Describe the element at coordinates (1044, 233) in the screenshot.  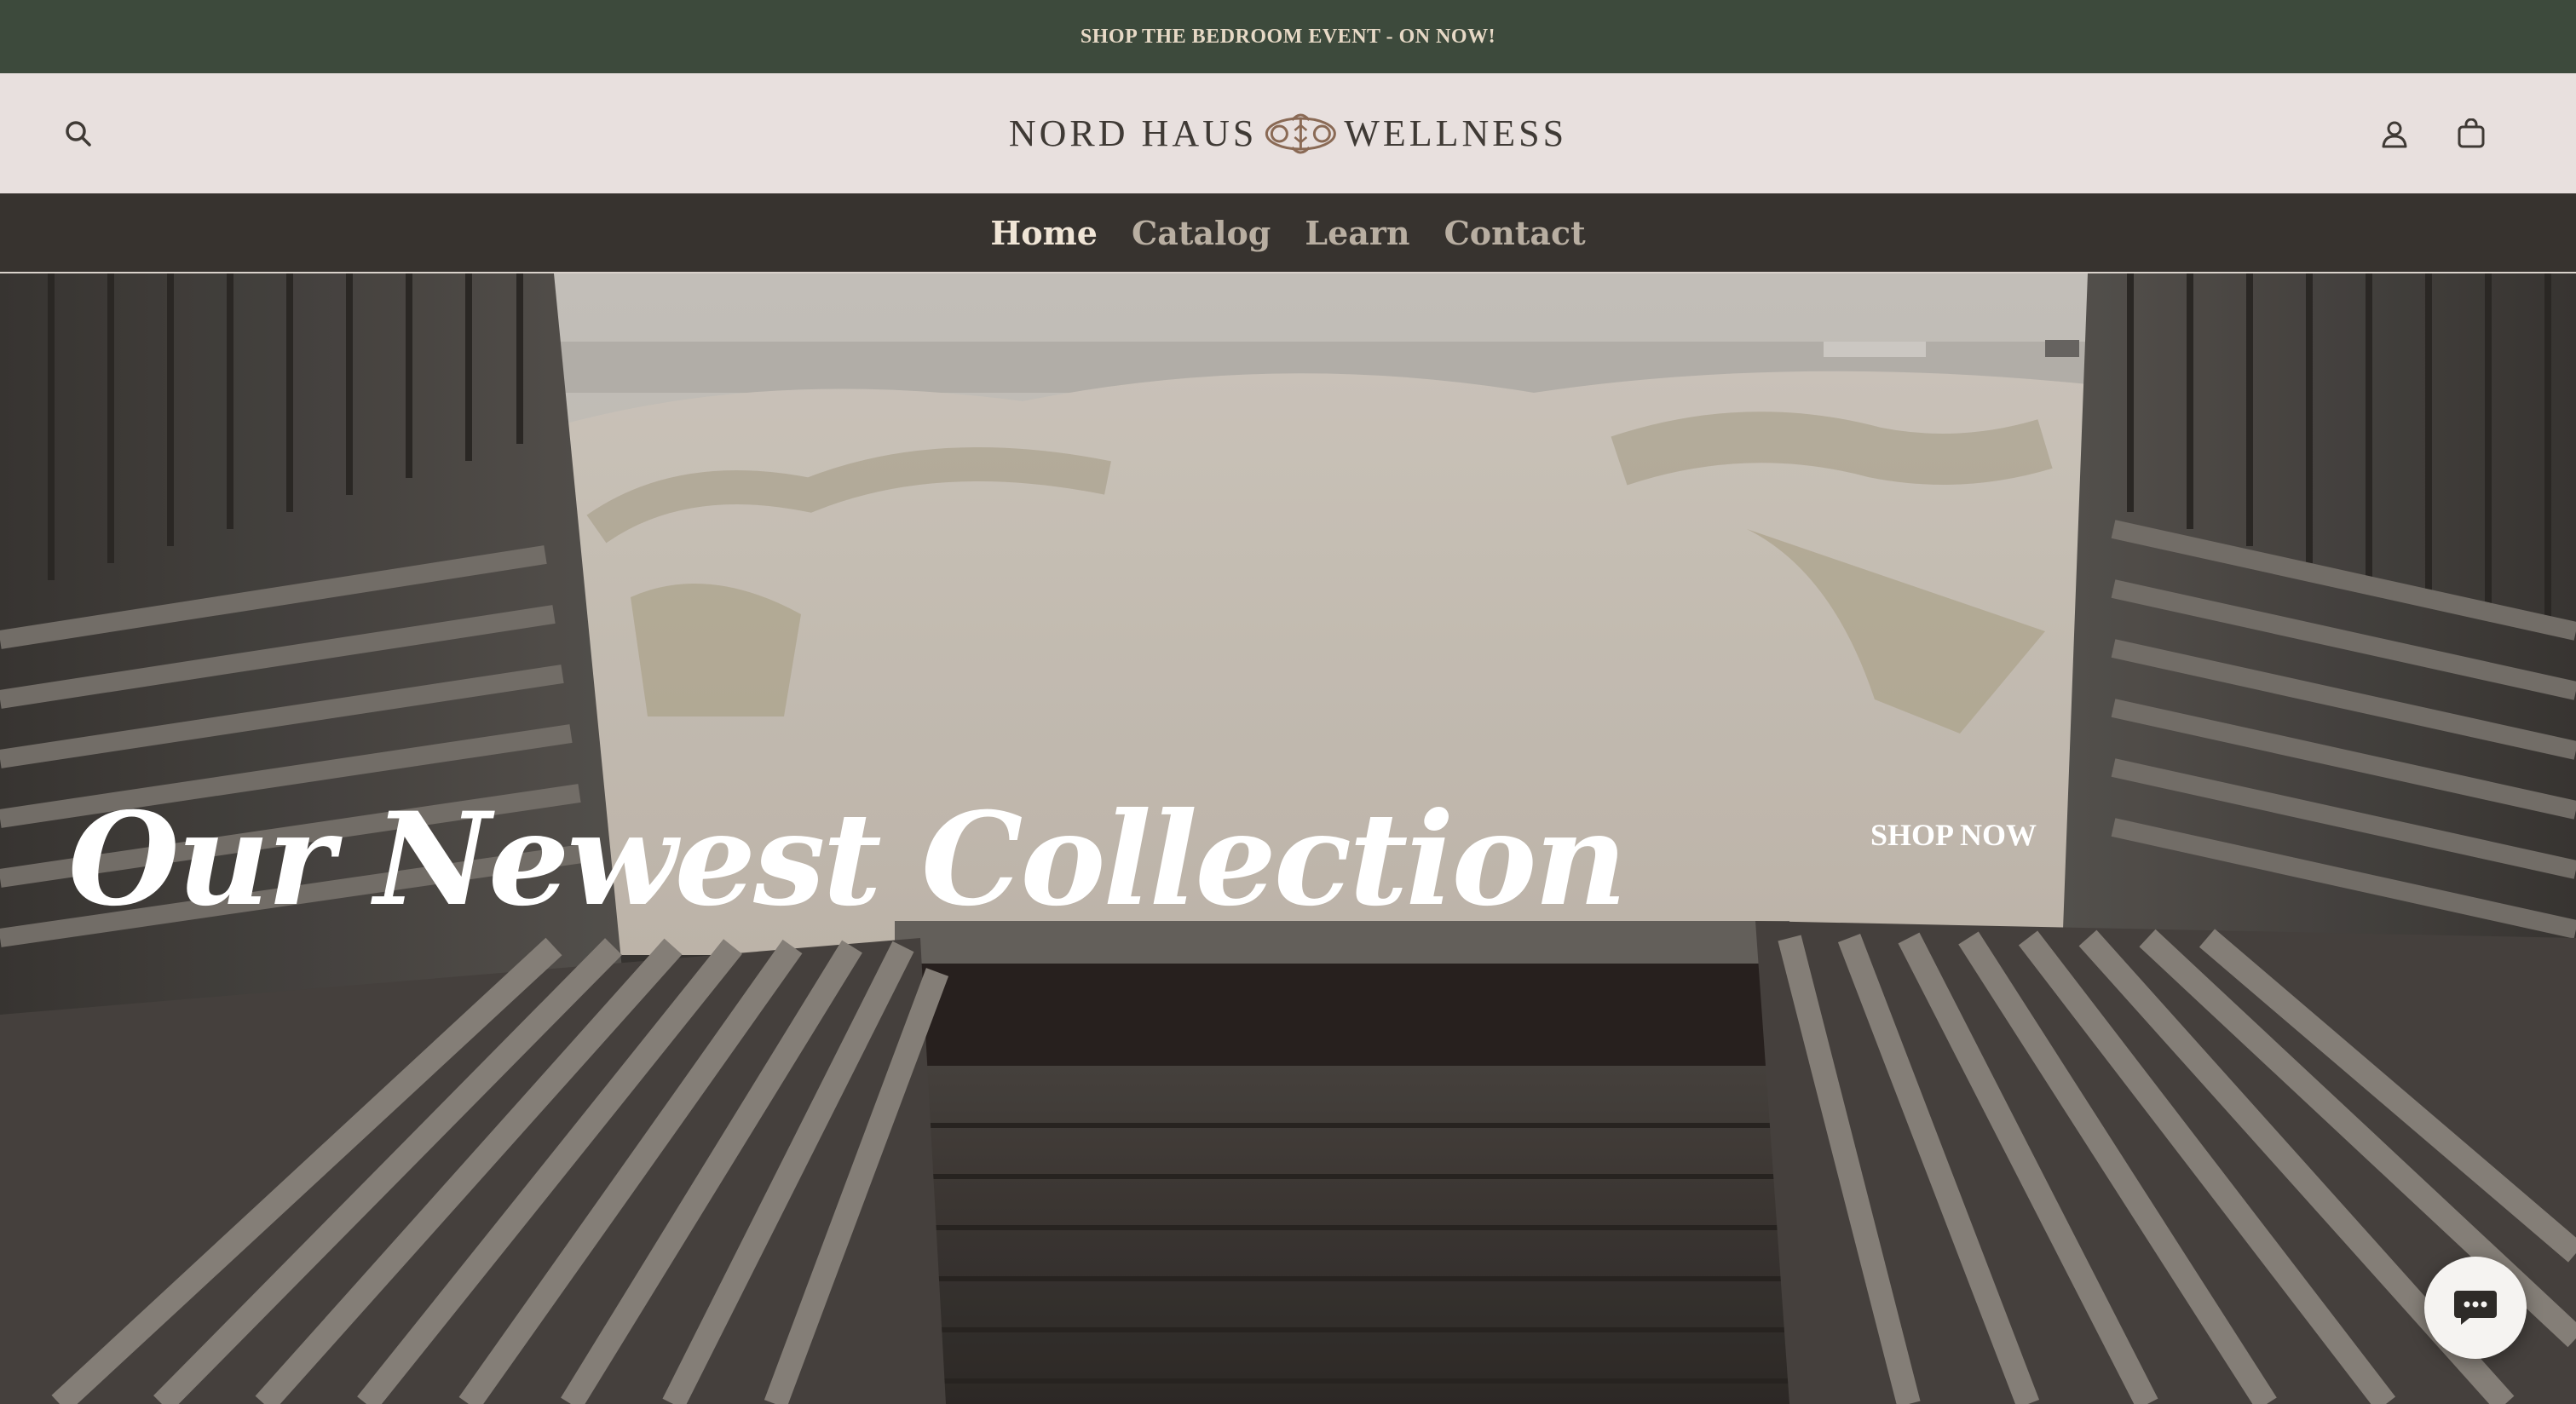
I see `nav-item-home: Home` at that location.